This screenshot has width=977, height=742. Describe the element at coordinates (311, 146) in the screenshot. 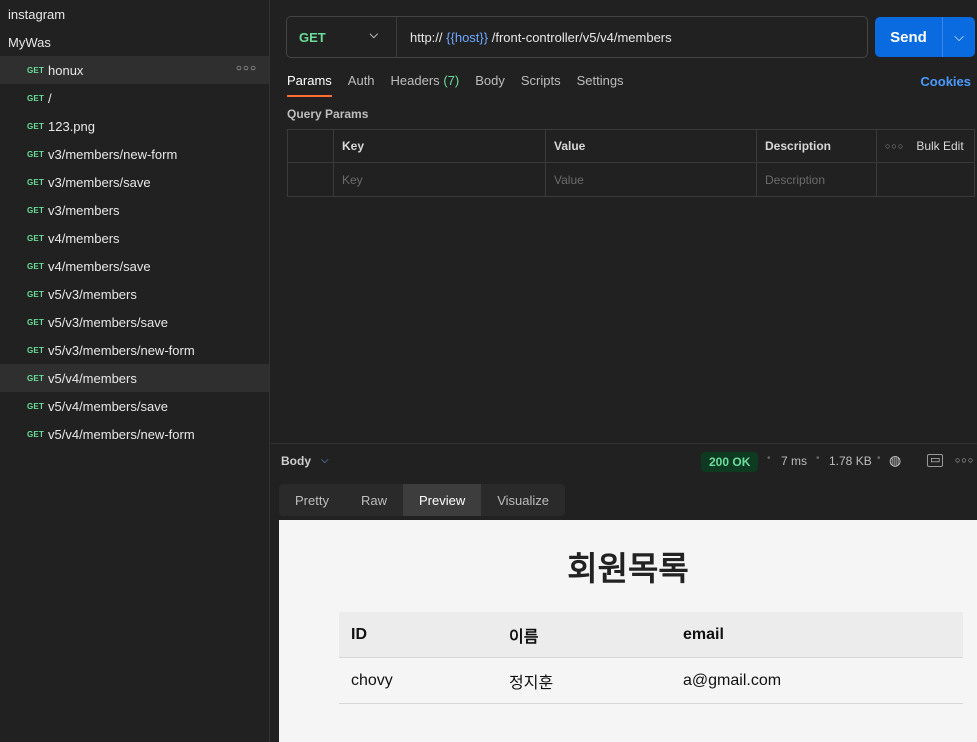

I see `checkbox-column` at that location.